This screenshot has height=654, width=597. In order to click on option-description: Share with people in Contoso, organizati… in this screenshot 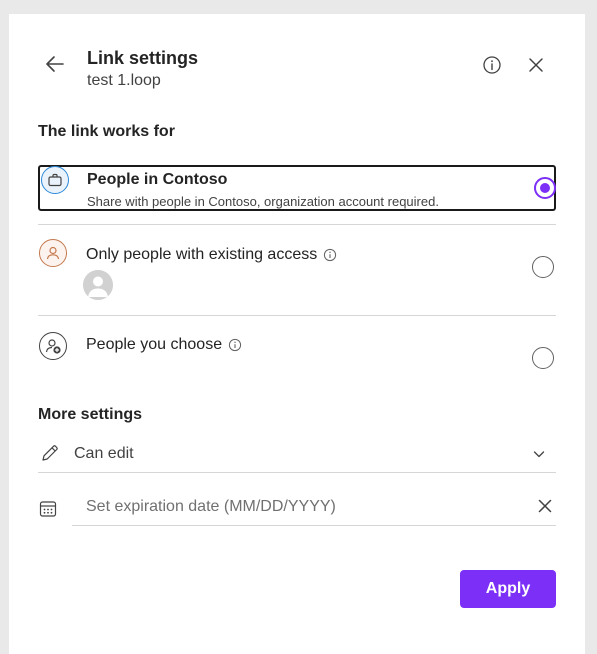, I will do `click(263, 201)`.